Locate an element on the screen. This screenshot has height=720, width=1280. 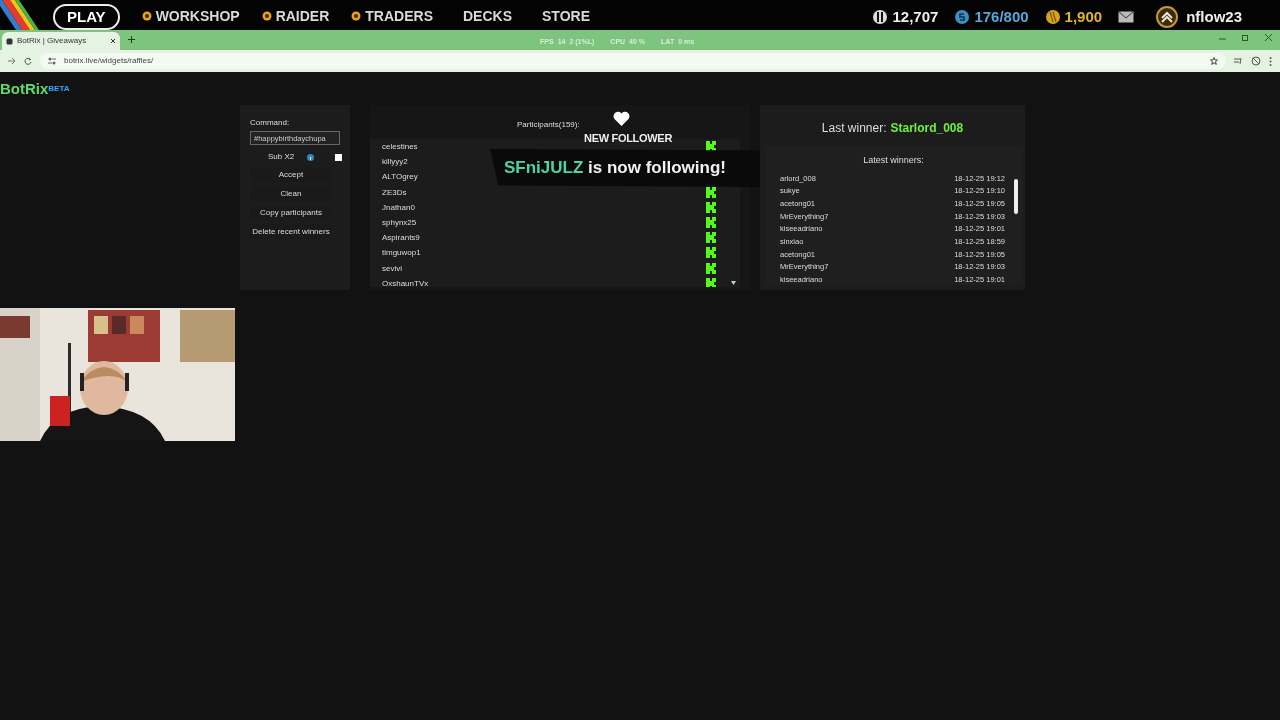
rank-badge-icon is located at coordinates (1167, 17).